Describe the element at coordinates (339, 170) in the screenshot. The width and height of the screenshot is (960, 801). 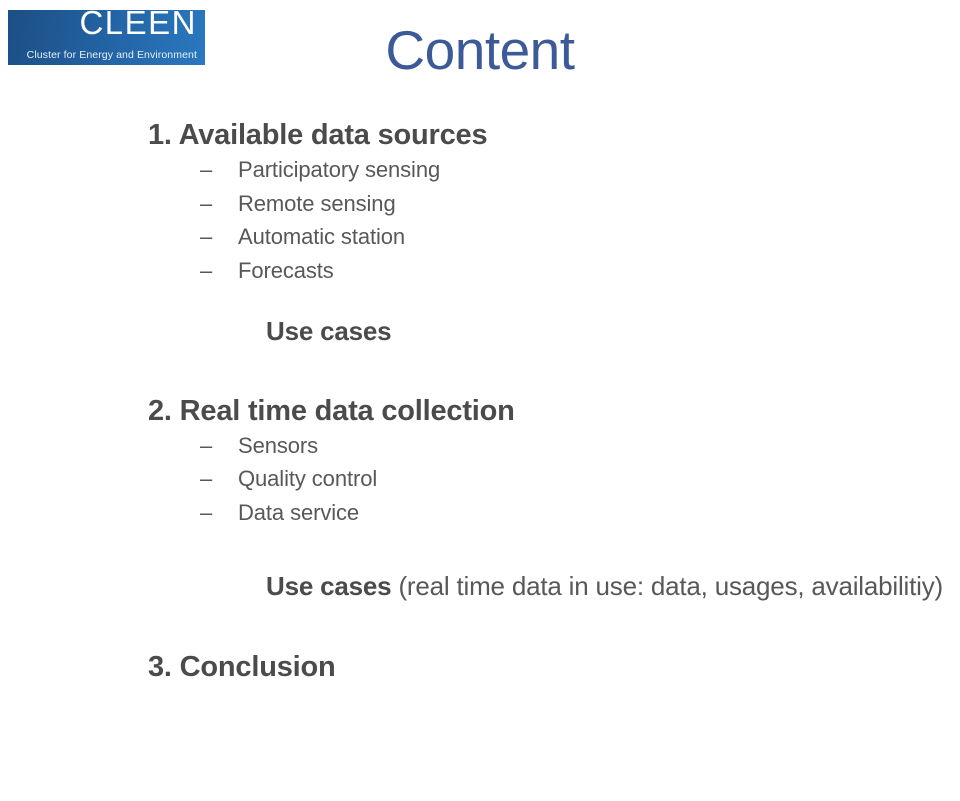
I see `list-item-label: Participatory sensing` at that location.